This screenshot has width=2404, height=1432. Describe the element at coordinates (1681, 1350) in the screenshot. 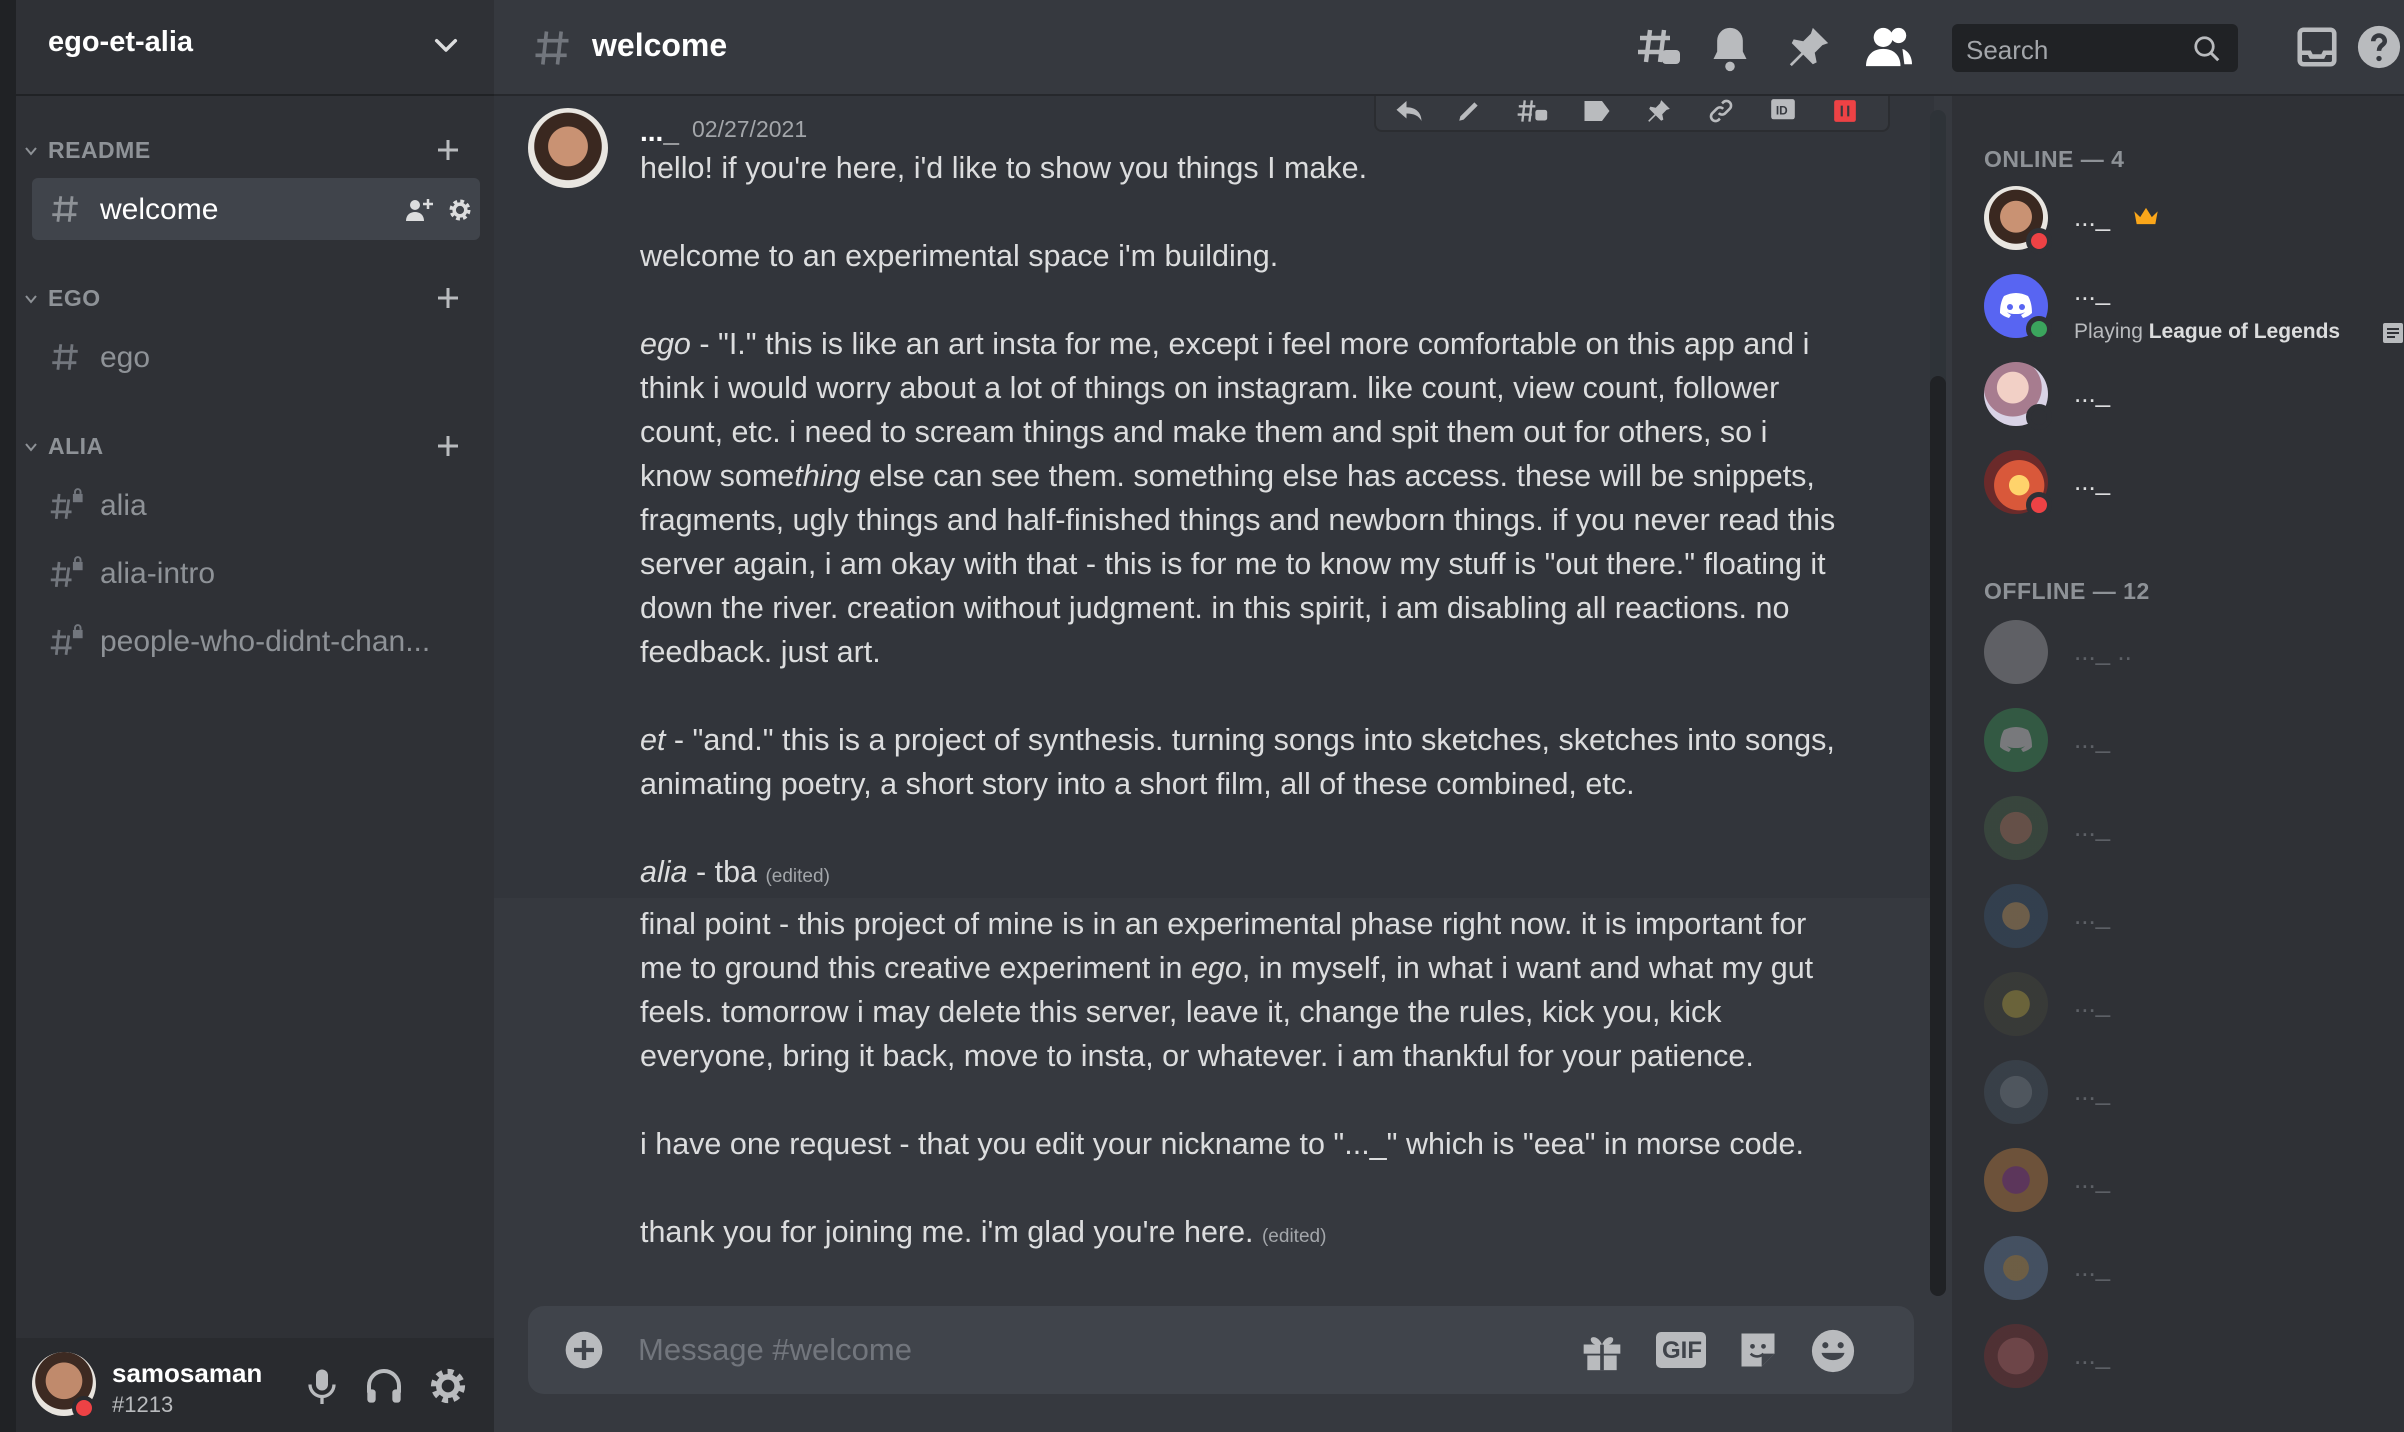

I see `gif-button: GIF` at that location.